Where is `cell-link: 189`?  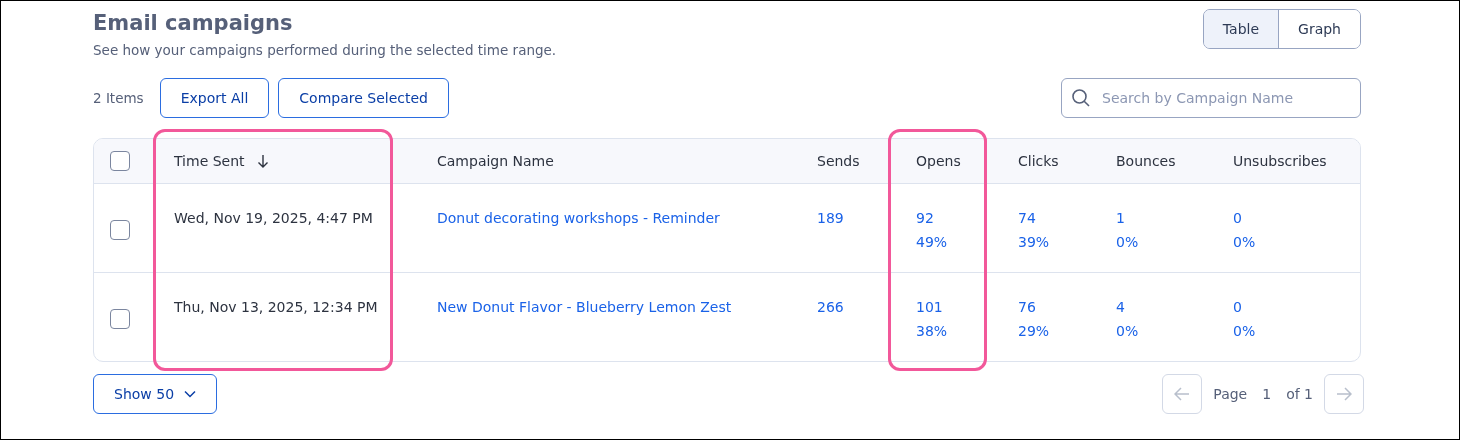 cell-link: 189 is located at coordinates (853, 217).